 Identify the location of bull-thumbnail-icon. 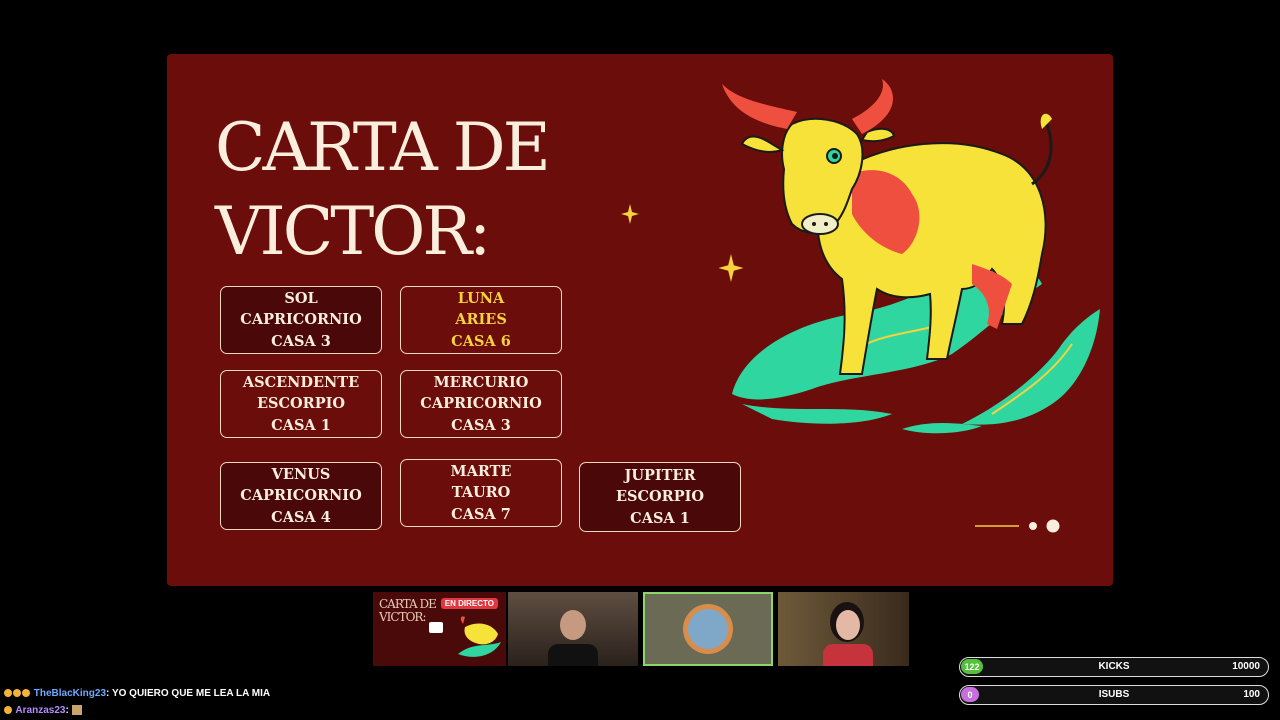
(479, 636).